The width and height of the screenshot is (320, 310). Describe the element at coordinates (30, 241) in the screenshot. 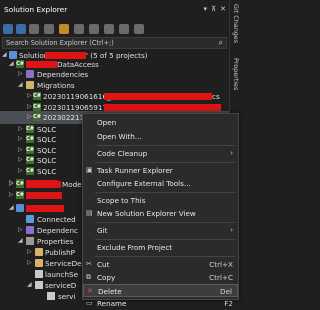

I see `wrench-icon` at that location.